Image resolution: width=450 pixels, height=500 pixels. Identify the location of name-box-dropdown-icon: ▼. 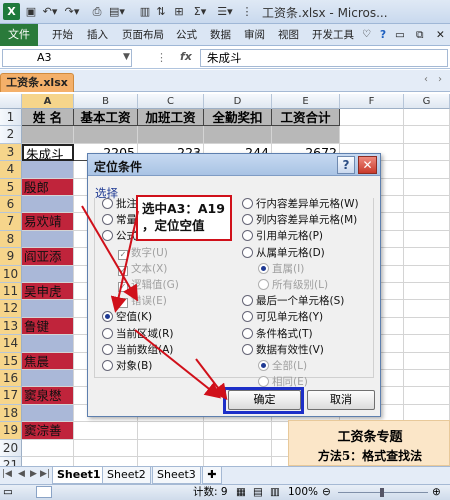
(126, 57).